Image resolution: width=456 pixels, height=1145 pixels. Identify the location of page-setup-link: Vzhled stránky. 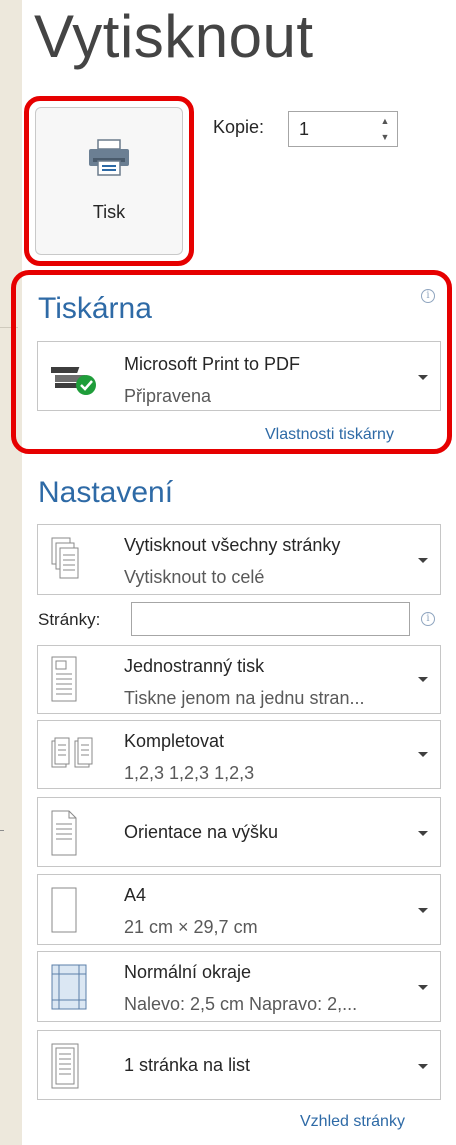
(352, 1122).